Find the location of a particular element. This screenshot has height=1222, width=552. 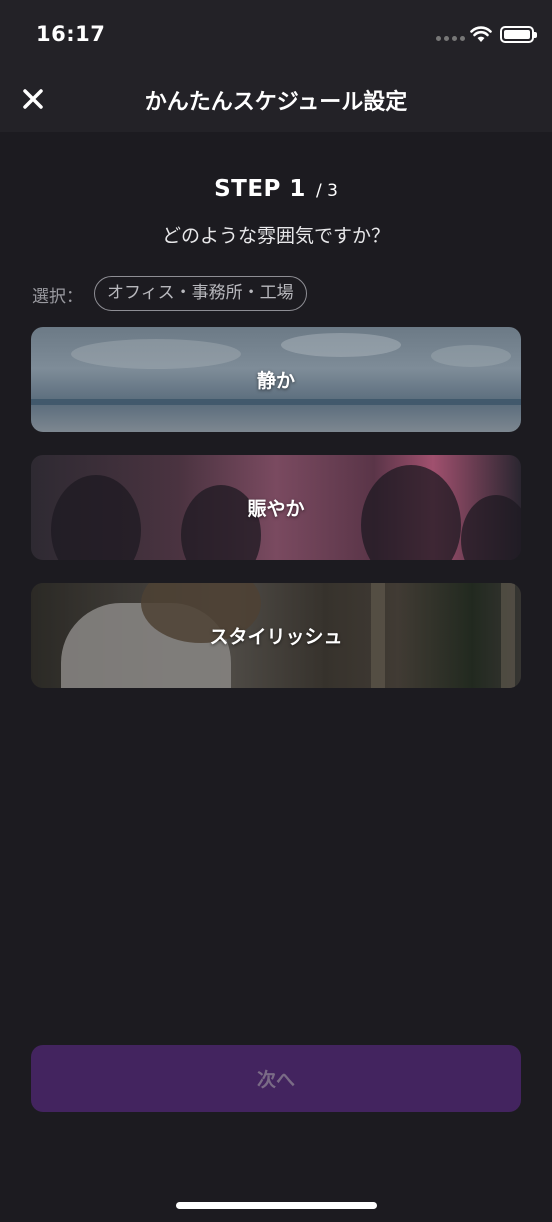

wifi-icon is located at coordinates (481, 34).